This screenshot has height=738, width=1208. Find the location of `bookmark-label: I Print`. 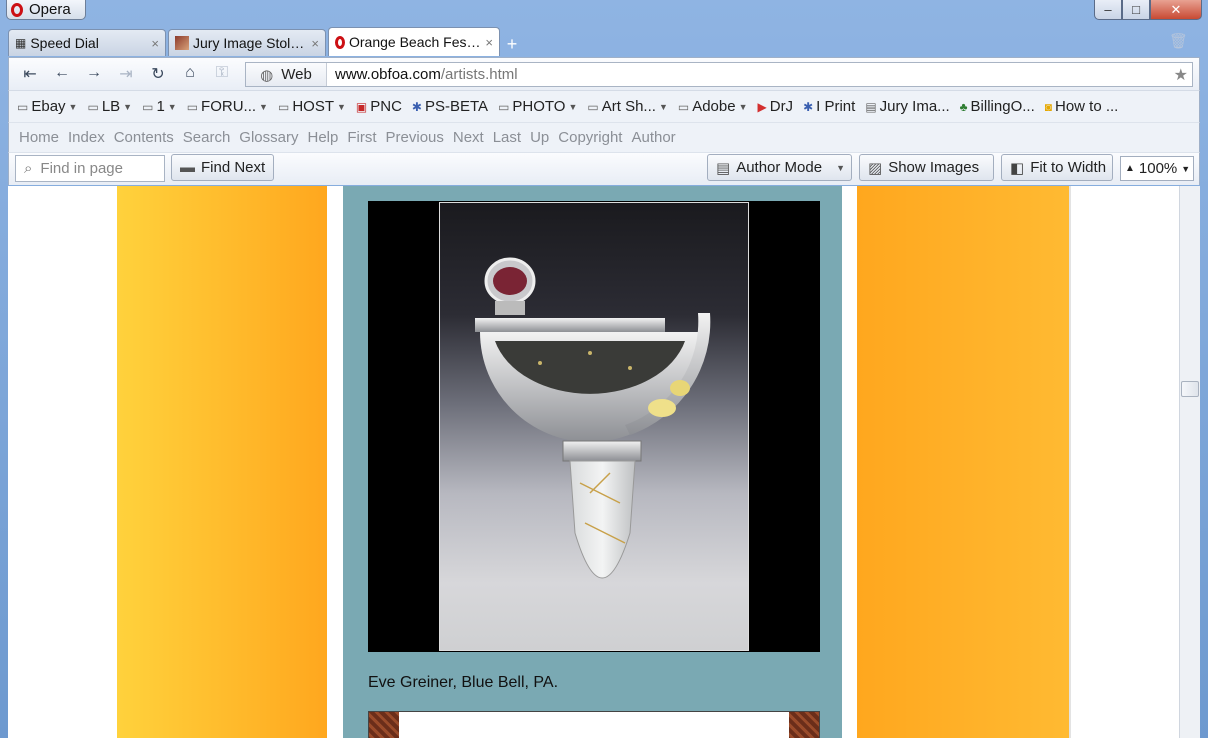

bookmark-label: I Print is located at coordinates (836, 106).